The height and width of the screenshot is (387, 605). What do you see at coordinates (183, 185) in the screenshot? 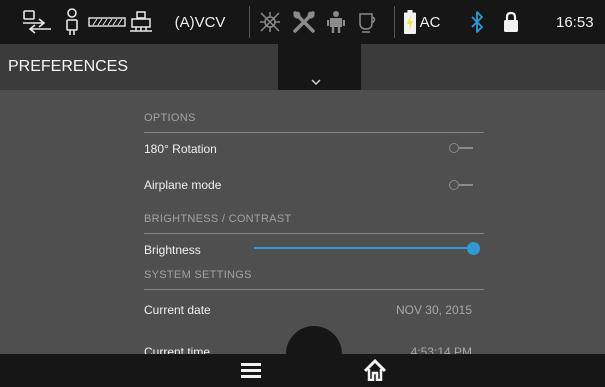
I see `airplane-mode-label: Airplane mode` at bounding box center [183, 185].